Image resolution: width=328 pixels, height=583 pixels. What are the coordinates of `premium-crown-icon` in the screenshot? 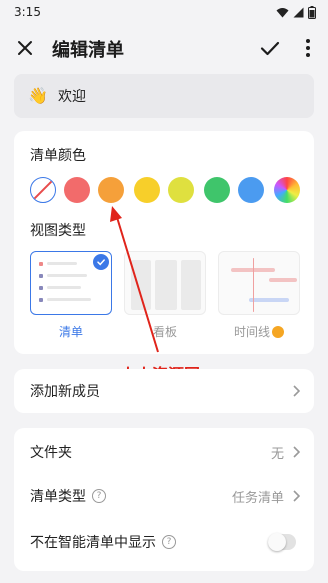 It's located at (278, 331).